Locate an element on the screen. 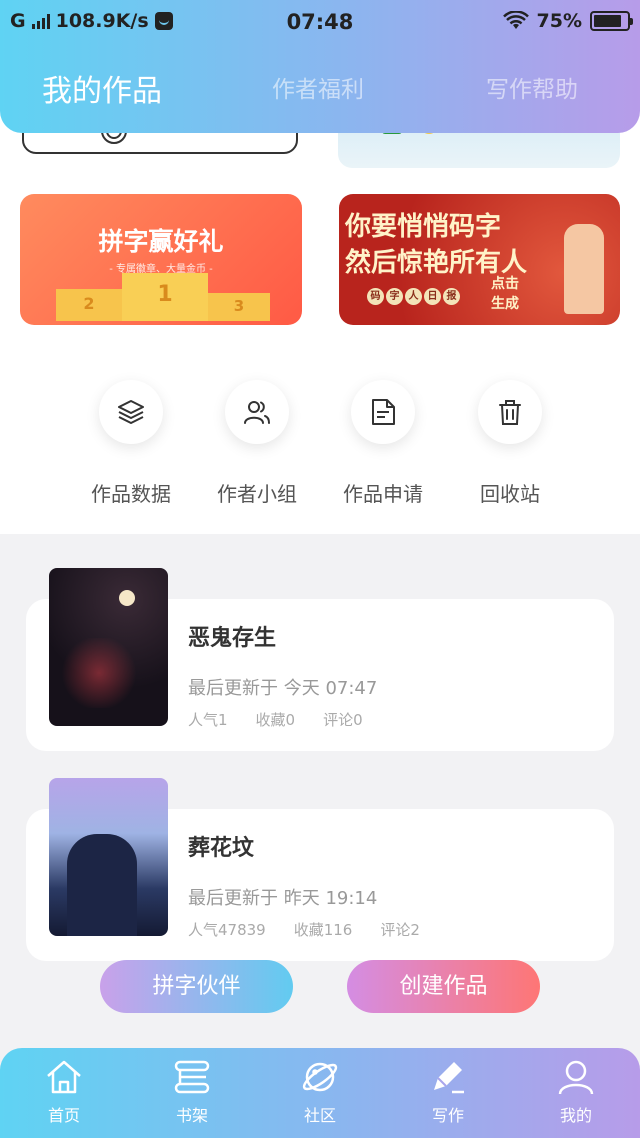 The width and height of the screenshot is (640, 1138). work-updated: 最后更新于 昨天 19:14 is located at coordinates (283, 898).